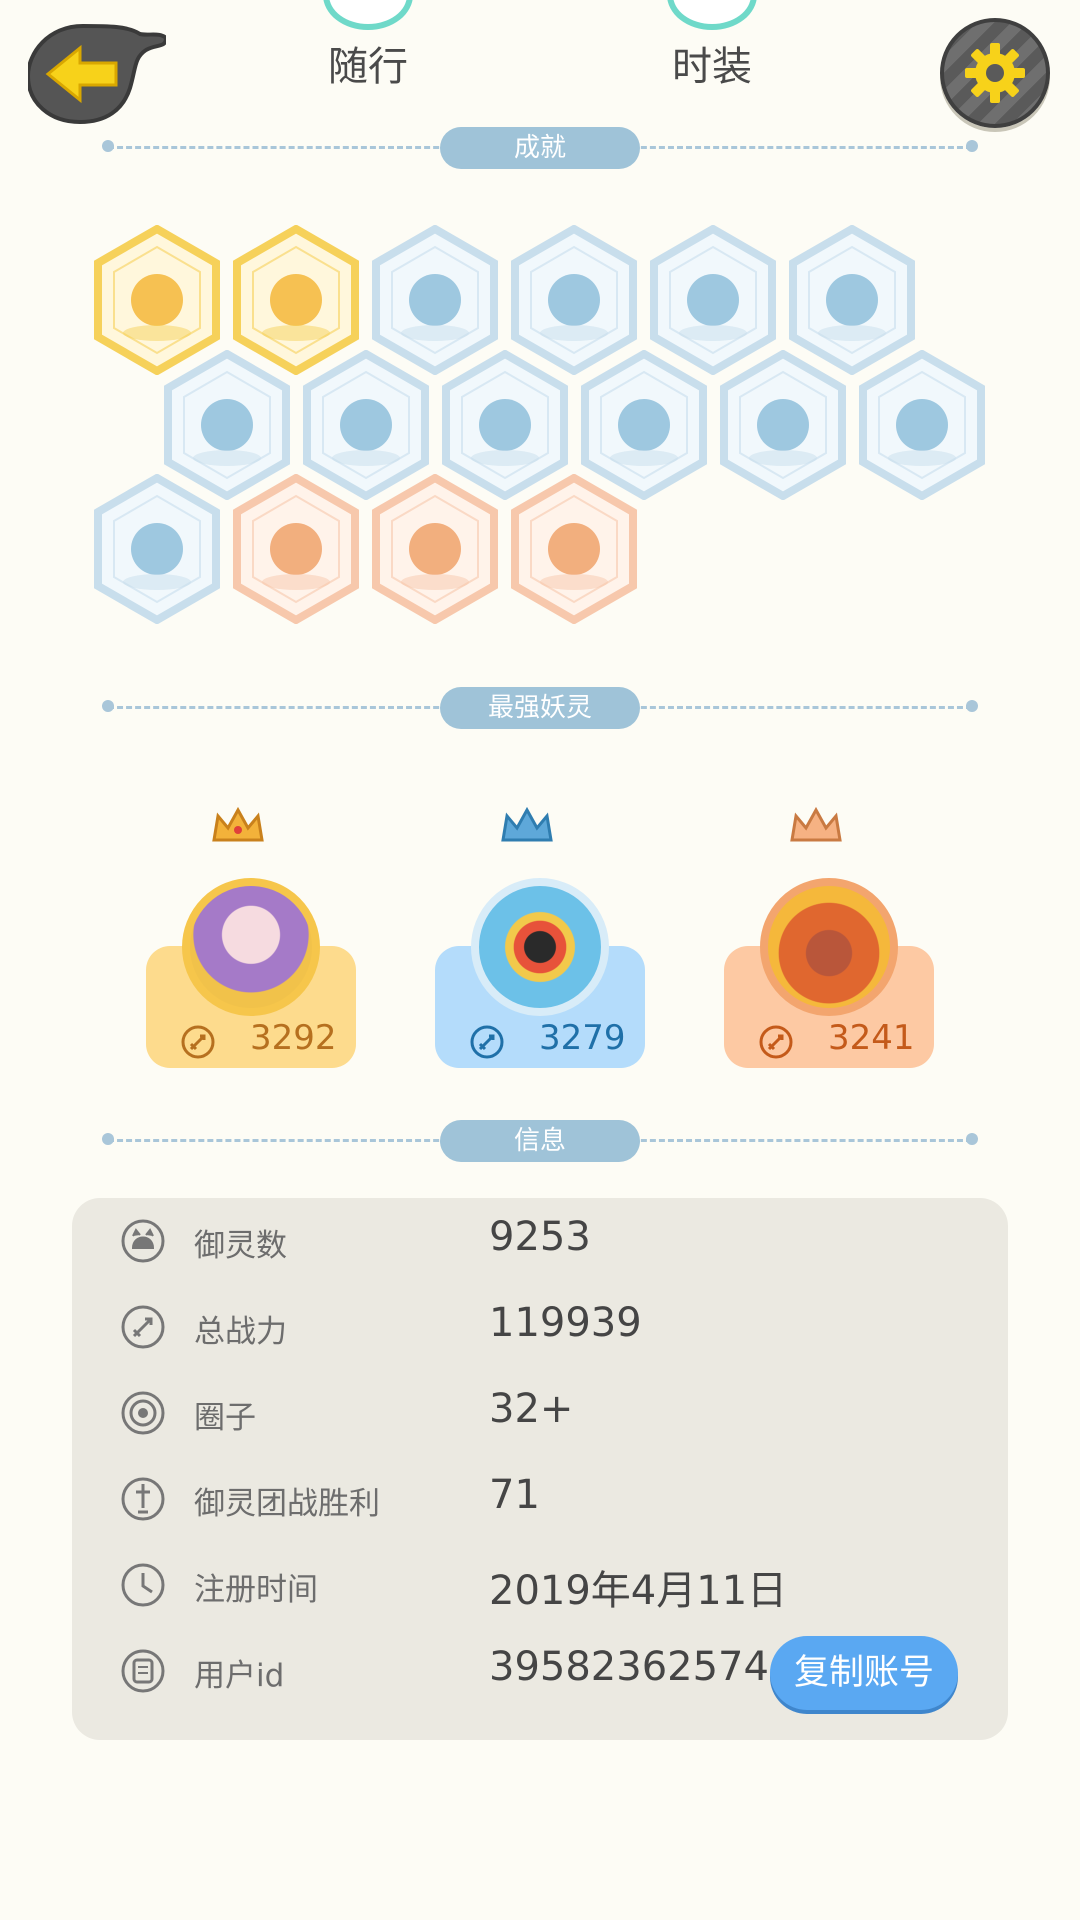 The image size is (1080, 1920). What do you see at coordinates (157, 549) in the screenshot?
I see `ghost-badge` at bounding box center [157, 549].